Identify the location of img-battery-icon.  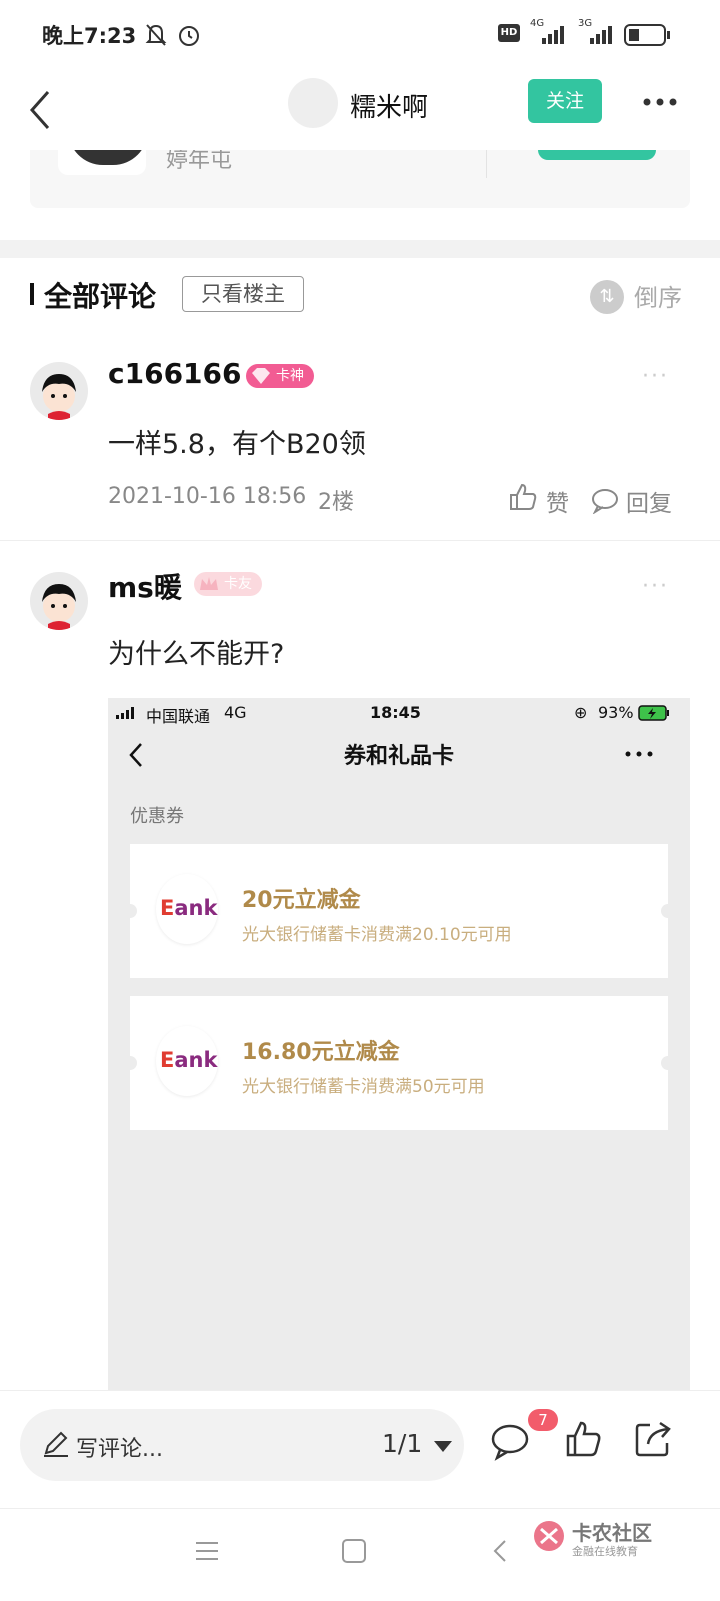
(653, 713).